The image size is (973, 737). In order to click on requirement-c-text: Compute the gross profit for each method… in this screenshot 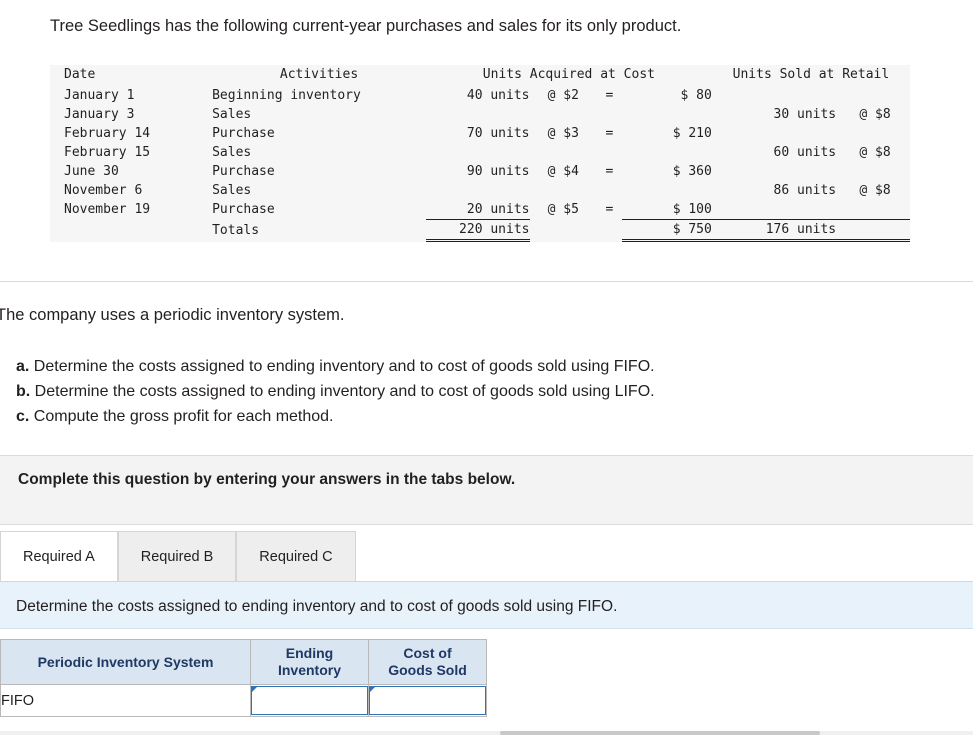, I will do `click(181, 416)`.